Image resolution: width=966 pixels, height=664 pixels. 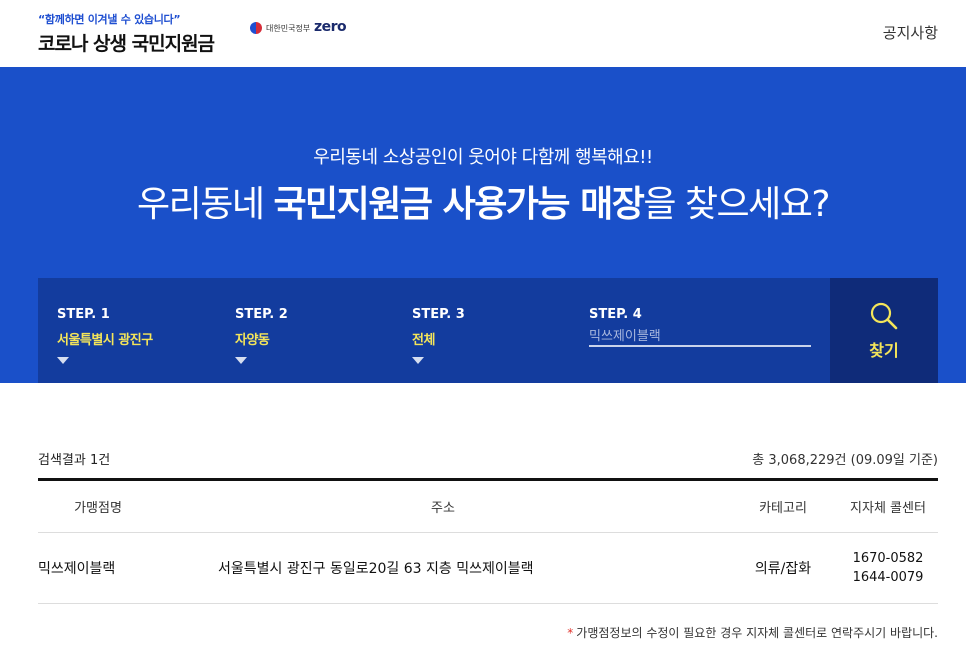 I want to click on col-header-name: 가맹점명, so click(x=98, y=508).